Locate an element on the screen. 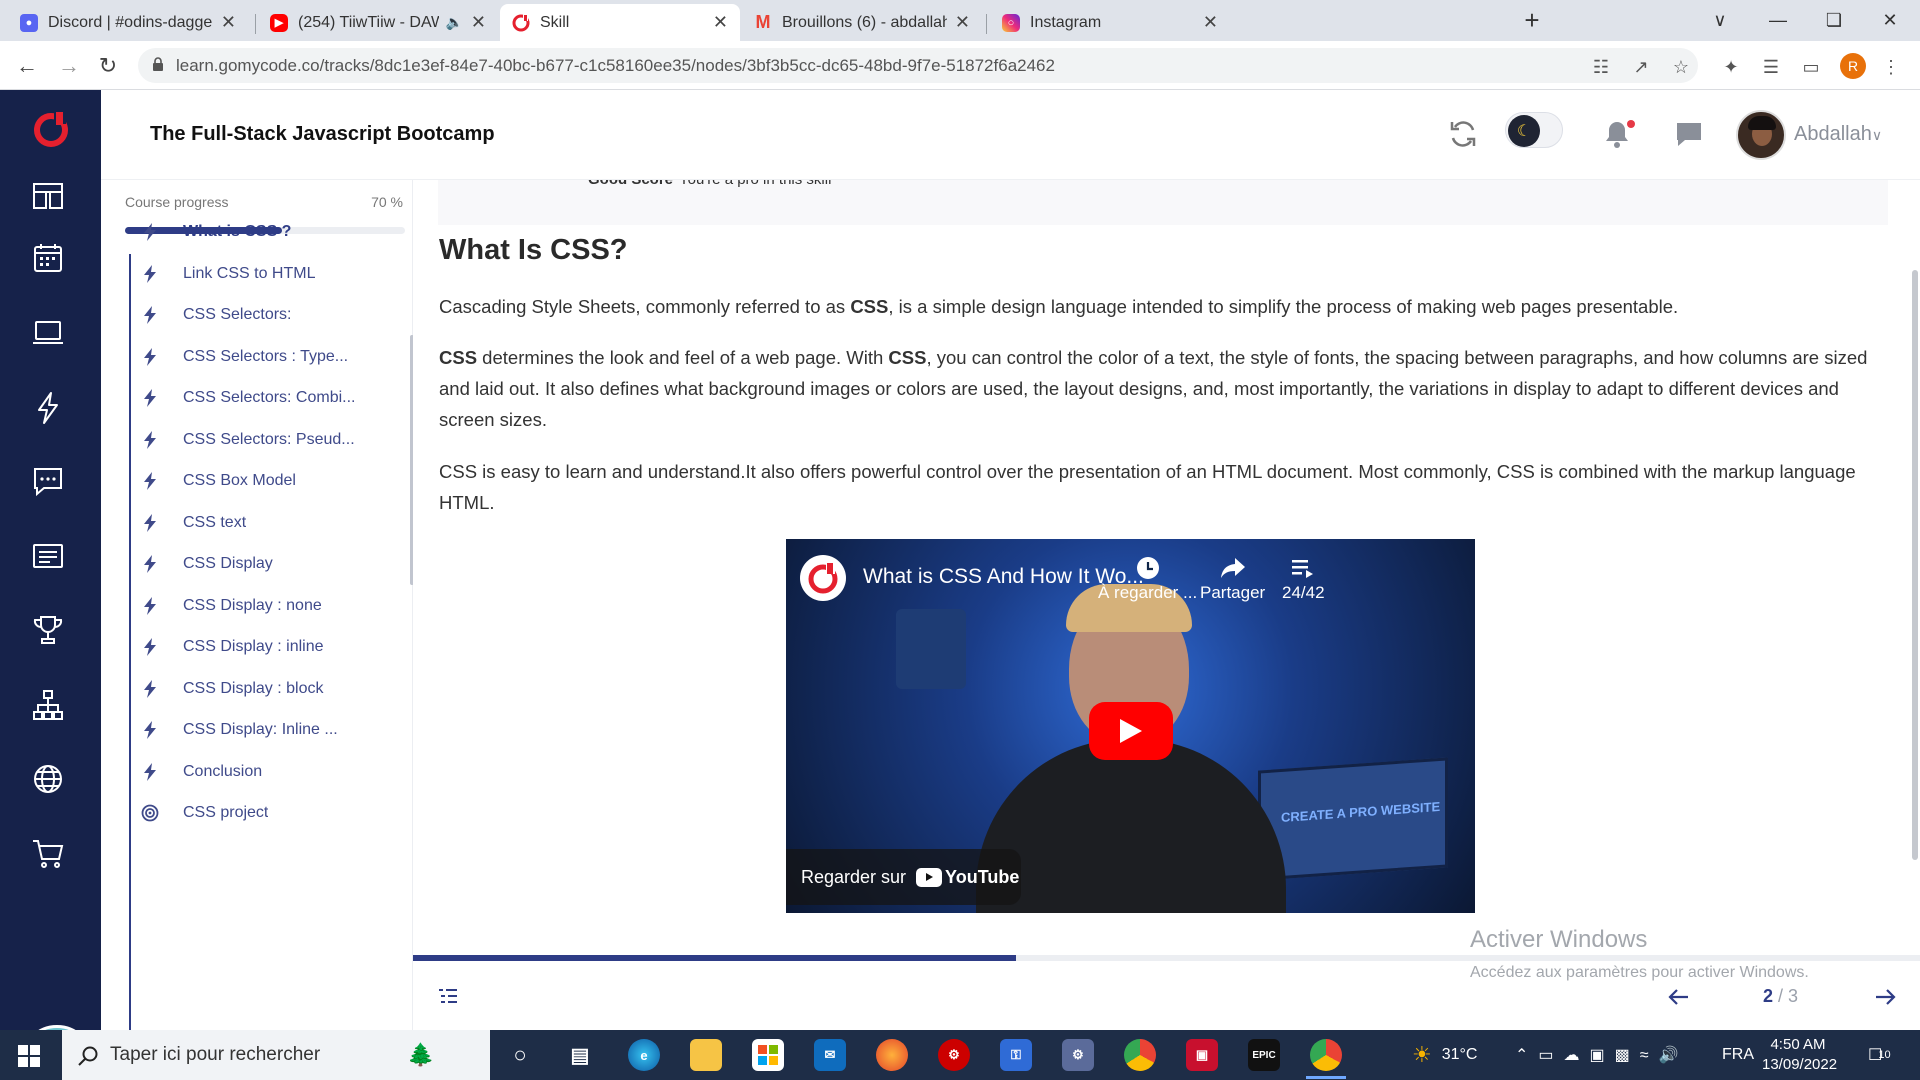 Image resolution: width=1920 pixels, height=1080 pixels. store-icon is located at coordinates (768, 1055).